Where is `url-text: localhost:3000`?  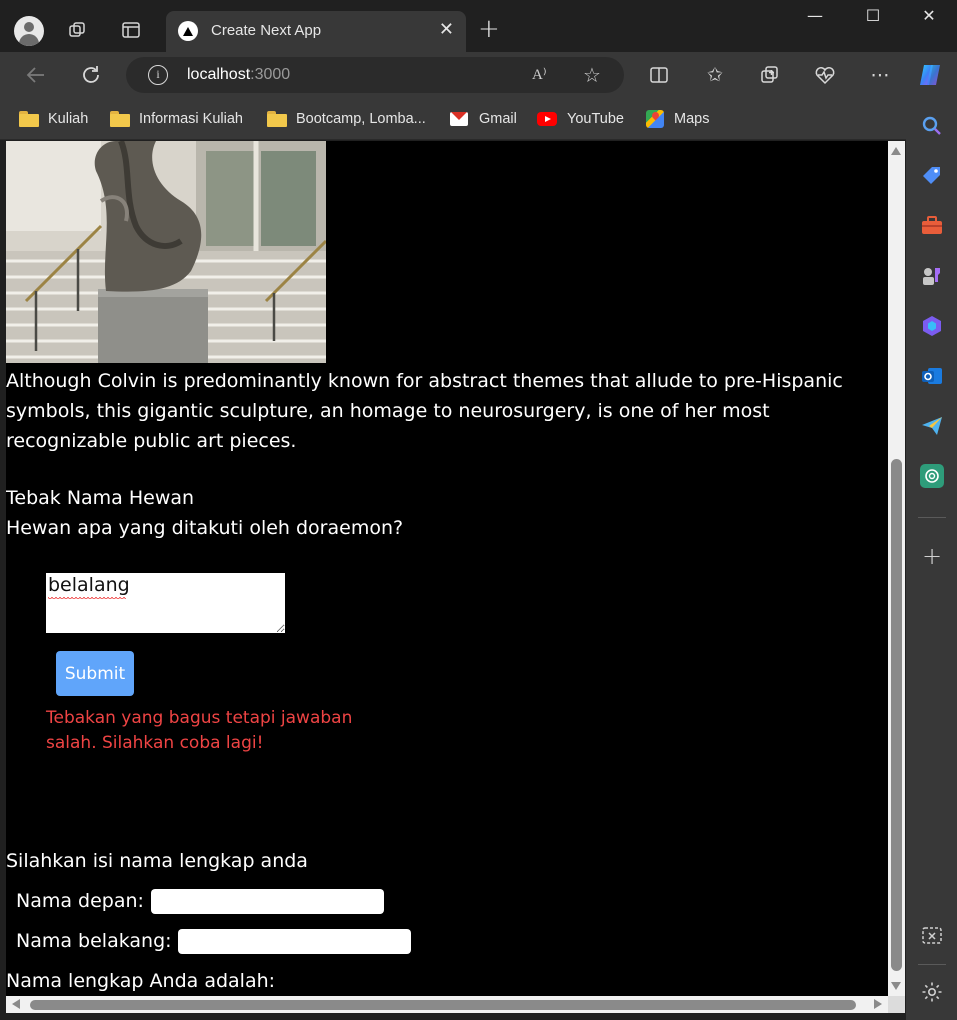 url-text: localhost:3000 is located at coordinates (238, 75).